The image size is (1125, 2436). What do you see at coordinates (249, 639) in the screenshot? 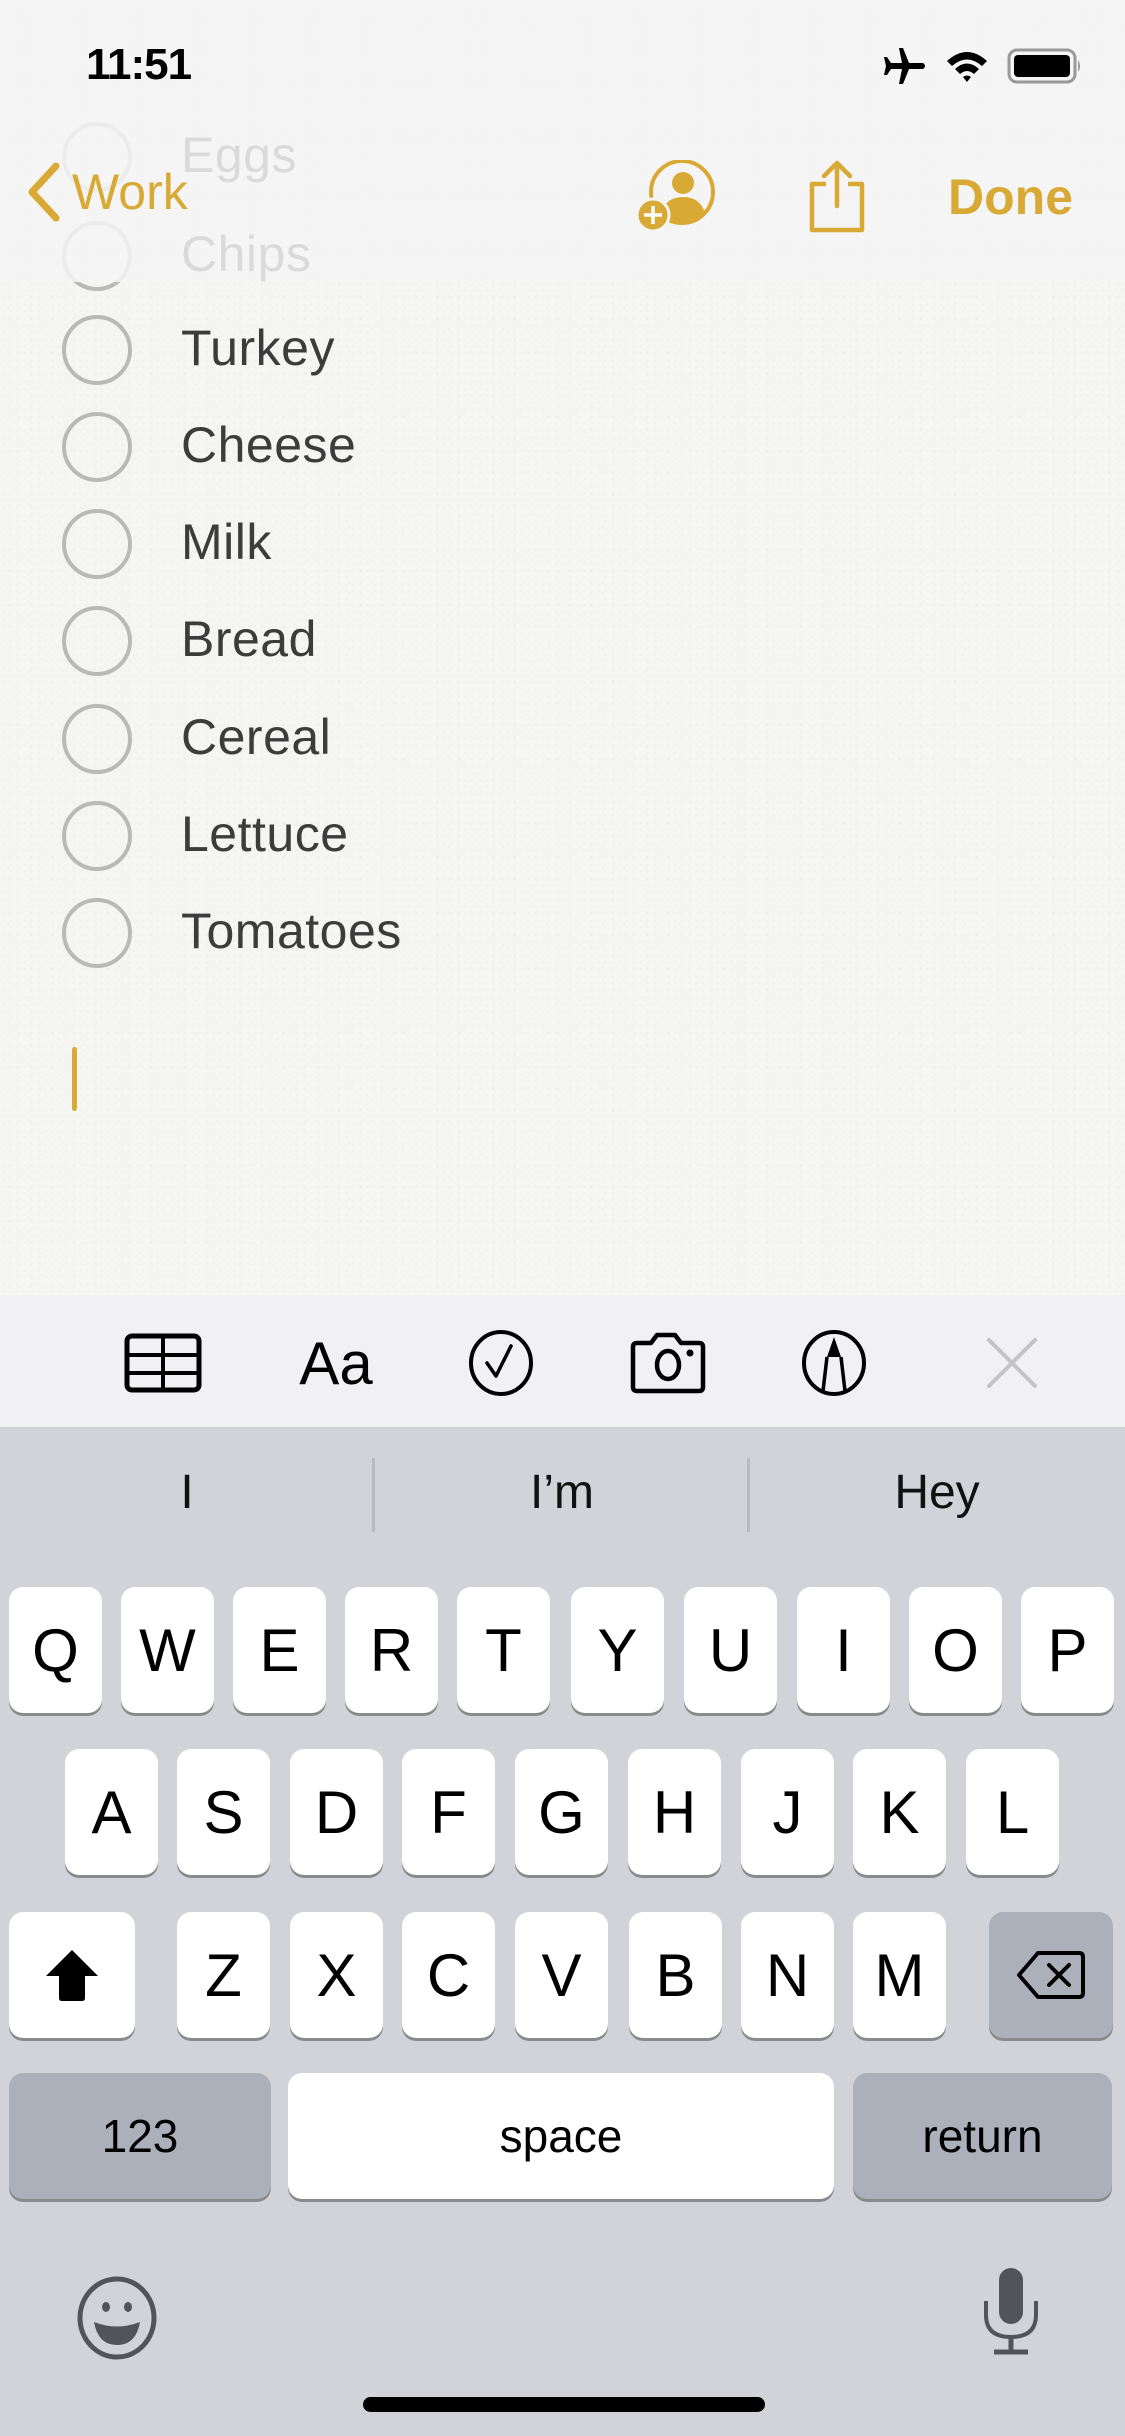
I see `checklist-item-label: Bread` at bounding box center [249, 639].